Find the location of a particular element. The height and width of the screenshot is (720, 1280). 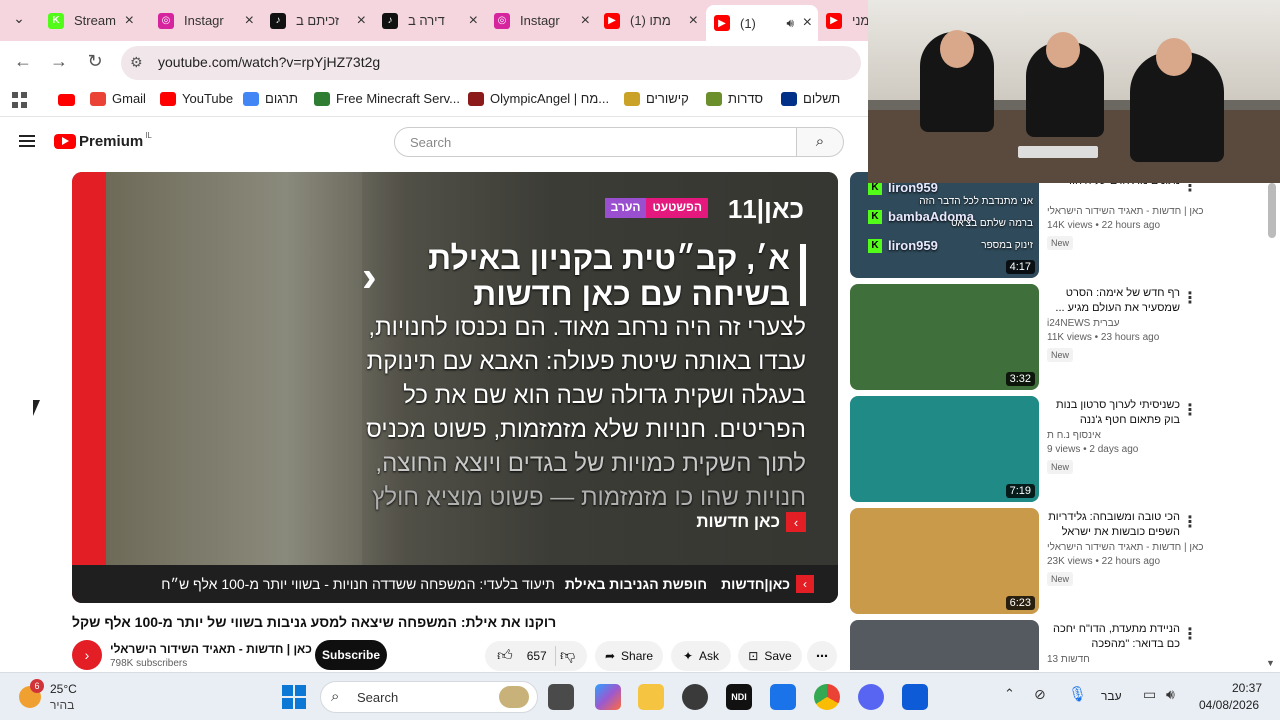

bookmark-item: Gmail is located at coordinates (118, 98).